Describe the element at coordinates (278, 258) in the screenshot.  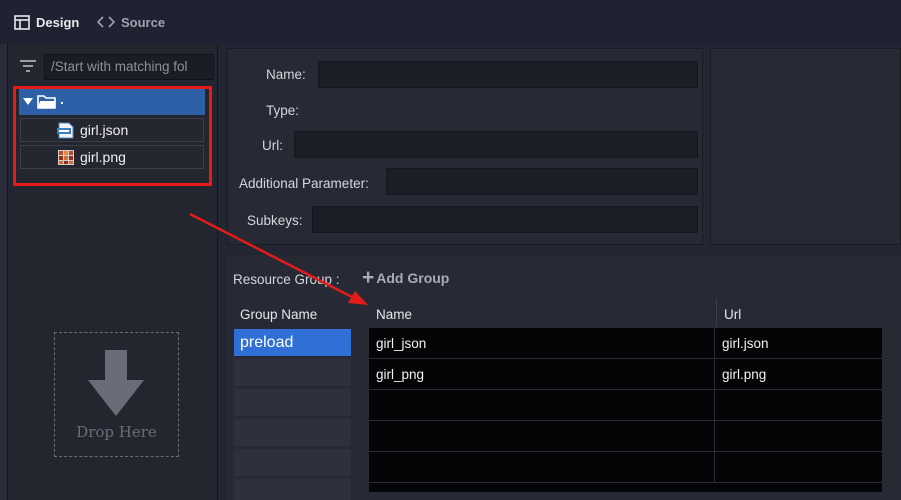
I see `annotation-arrow` at that location.